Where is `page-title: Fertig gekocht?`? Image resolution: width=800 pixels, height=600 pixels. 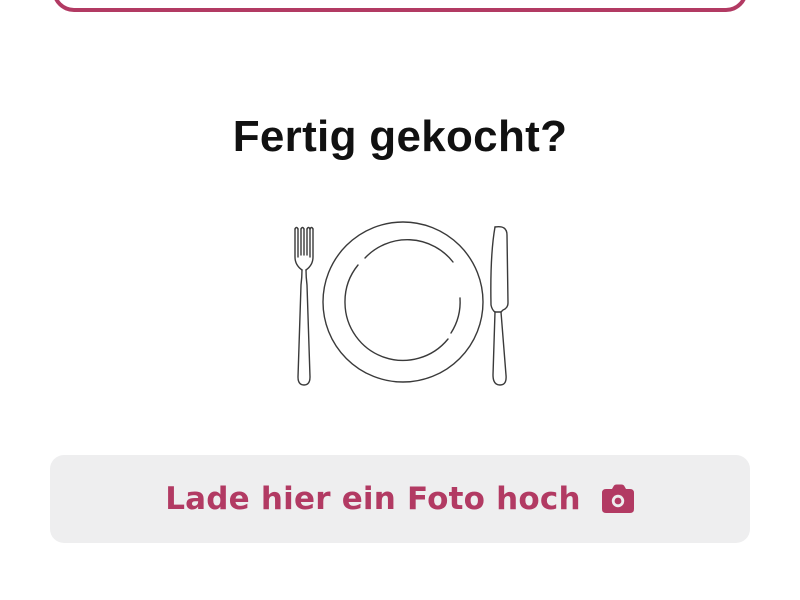
page-title: Fertig gekocht? is located at coordinates (400, 137).